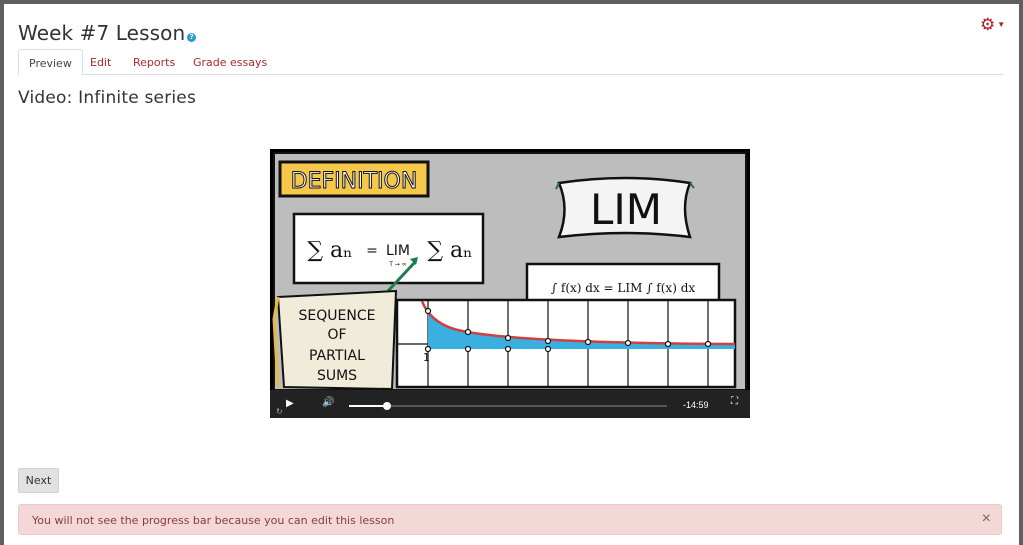 This screenshot has height=545, width=1023. Describe the element at coordinates (387, 406) in the screenshot. I see `progress-handle` at that location.